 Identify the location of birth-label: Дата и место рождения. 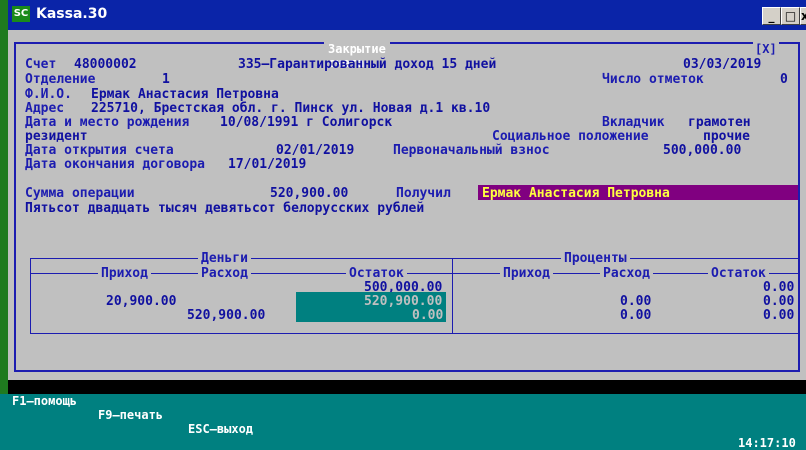
(107, 122).